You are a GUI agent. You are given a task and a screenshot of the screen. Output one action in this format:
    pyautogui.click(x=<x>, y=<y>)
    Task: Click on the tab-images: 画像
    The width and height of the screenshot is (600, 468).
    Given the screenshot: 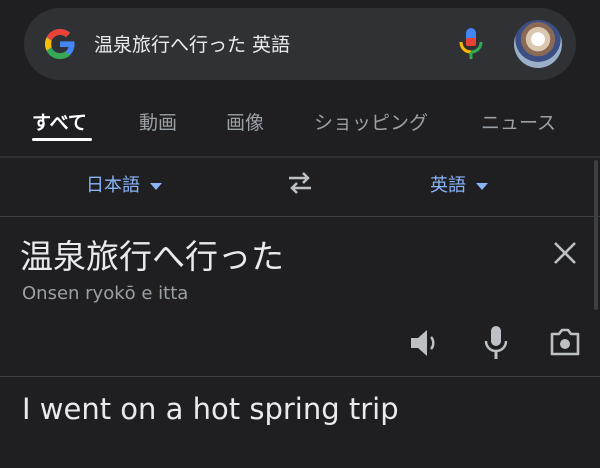 What is the action you would take?
    pyautogui.click(x=245, y=121)
    